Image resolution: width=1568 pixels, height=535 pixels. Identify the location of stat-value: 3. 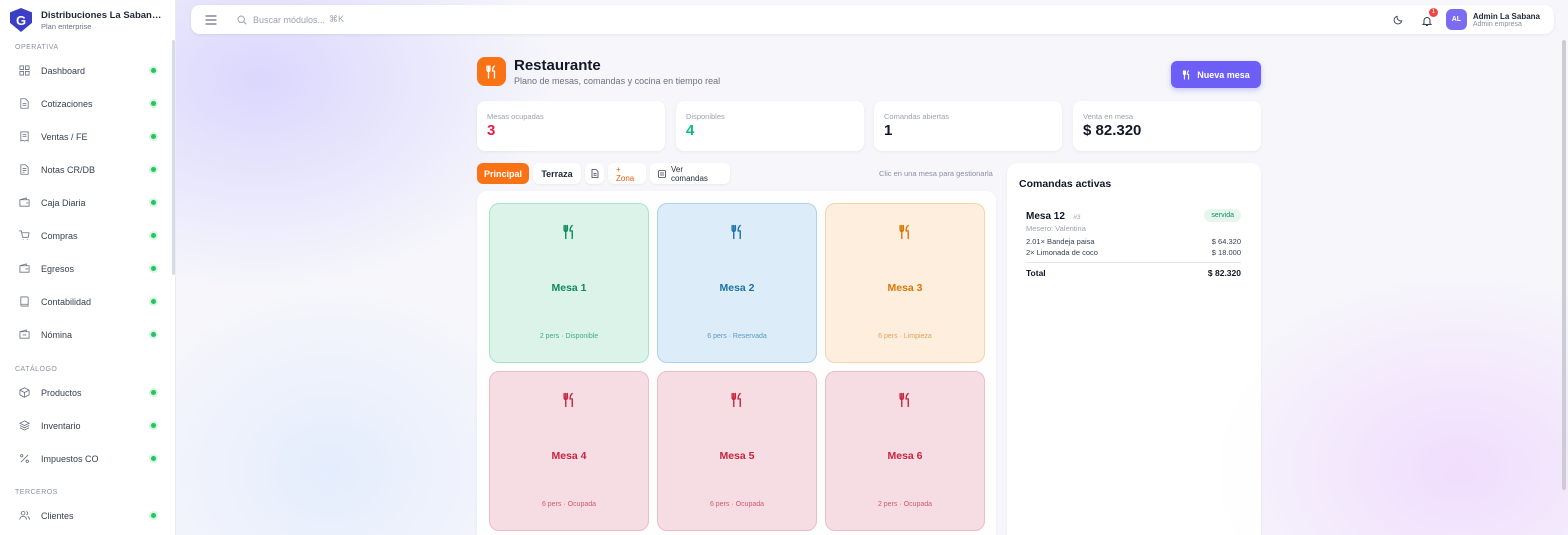
(491, 130).